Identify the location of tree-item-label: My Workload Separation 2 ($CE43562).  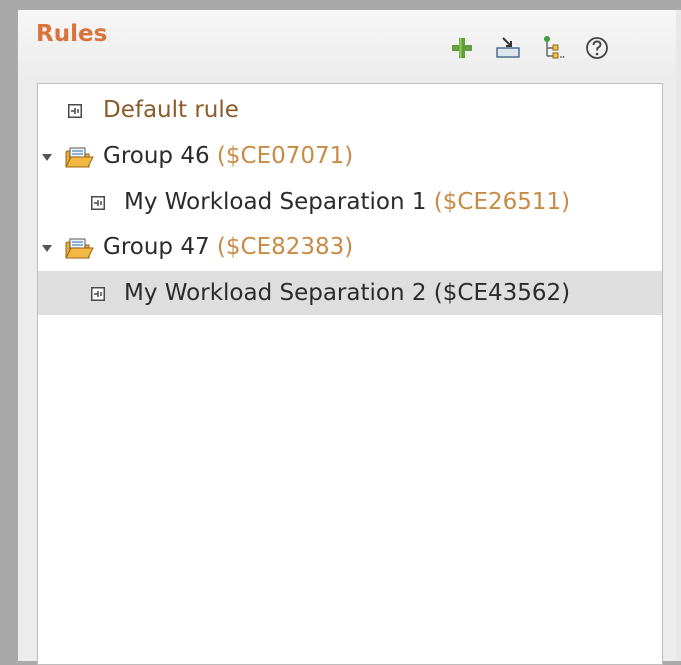
(347, 293).